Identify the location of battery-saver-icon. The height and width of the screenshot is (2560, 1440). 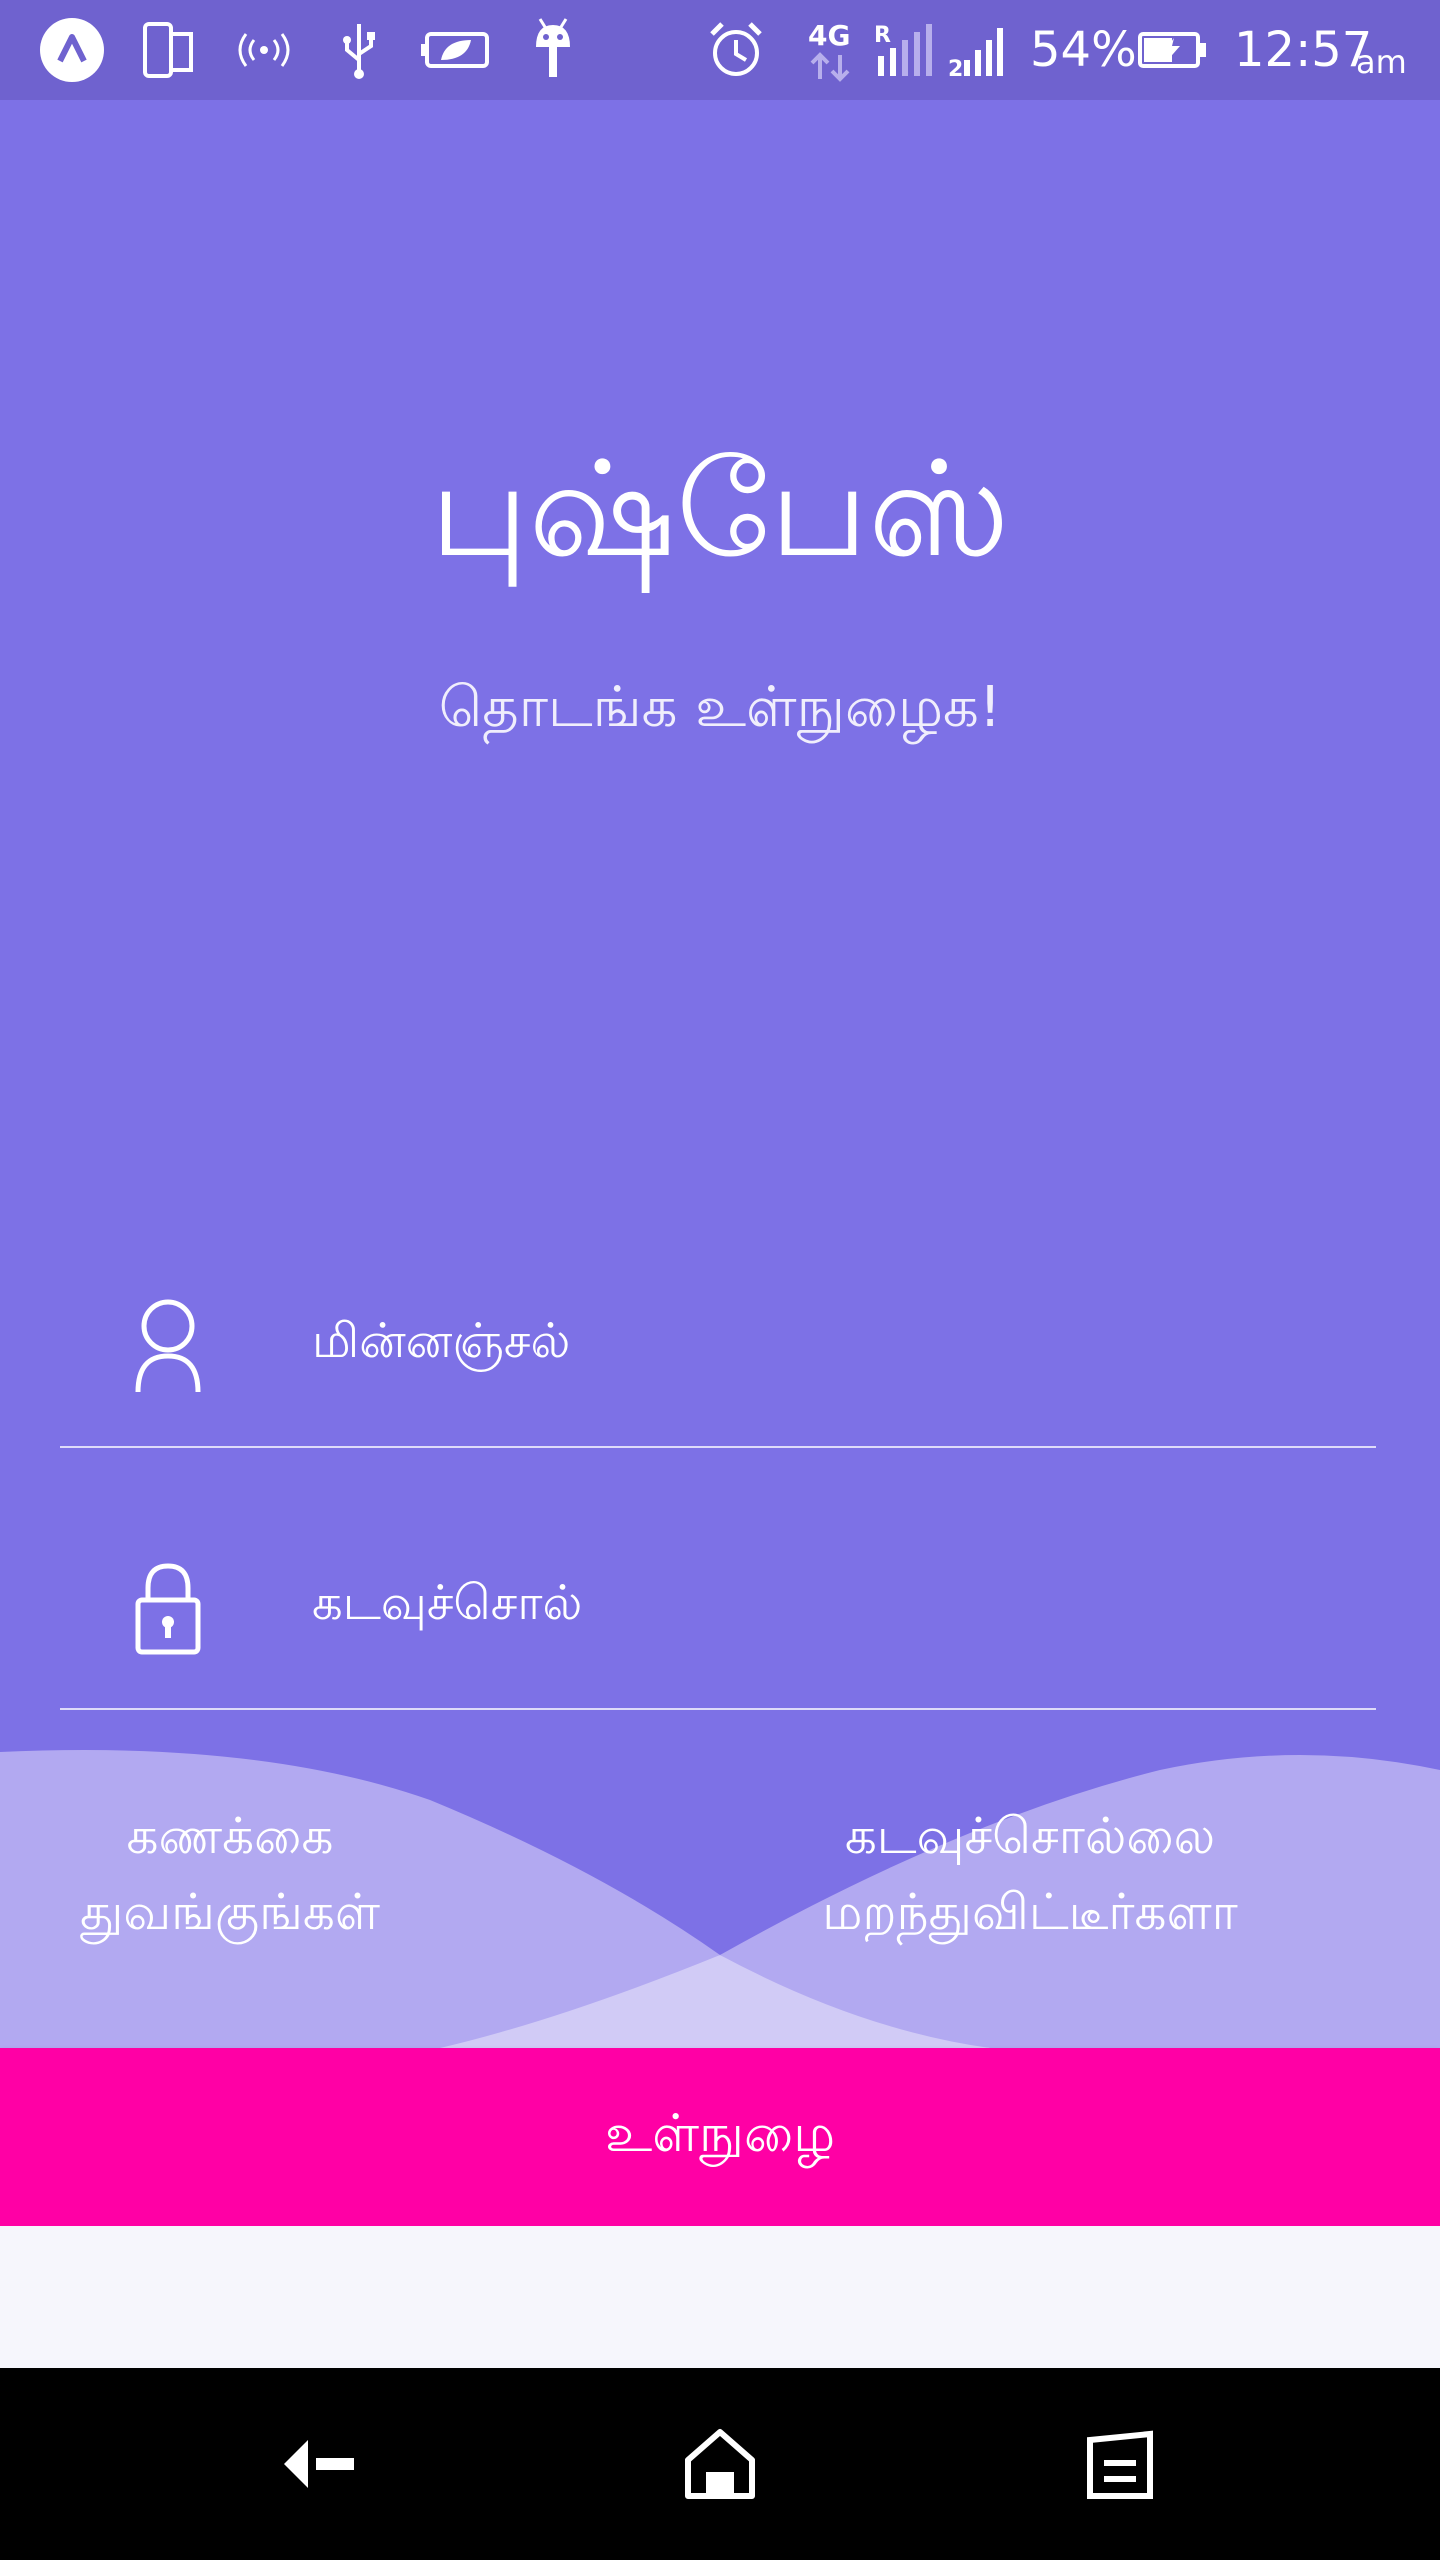
(456, 50).